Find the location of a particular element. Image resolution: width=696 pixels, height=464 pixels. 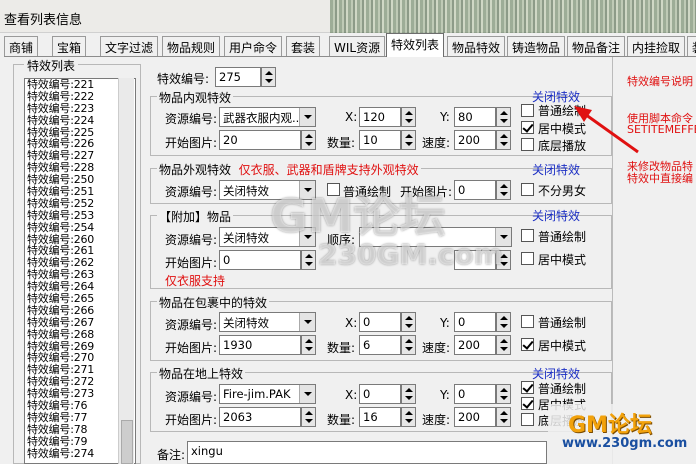

appearance-x-input: 120 is located at coordinates (380, 117).